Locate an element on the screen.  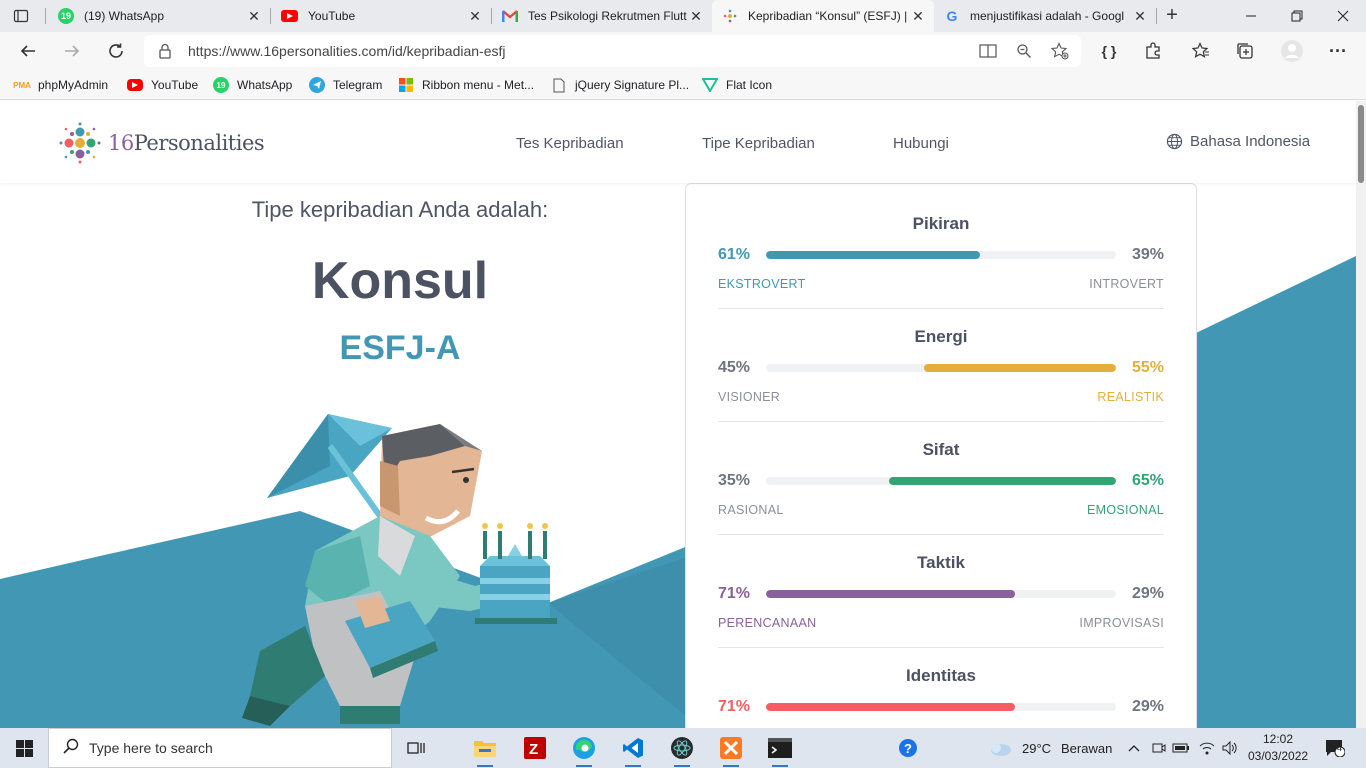
start-button is located at coordinates (24, 748).